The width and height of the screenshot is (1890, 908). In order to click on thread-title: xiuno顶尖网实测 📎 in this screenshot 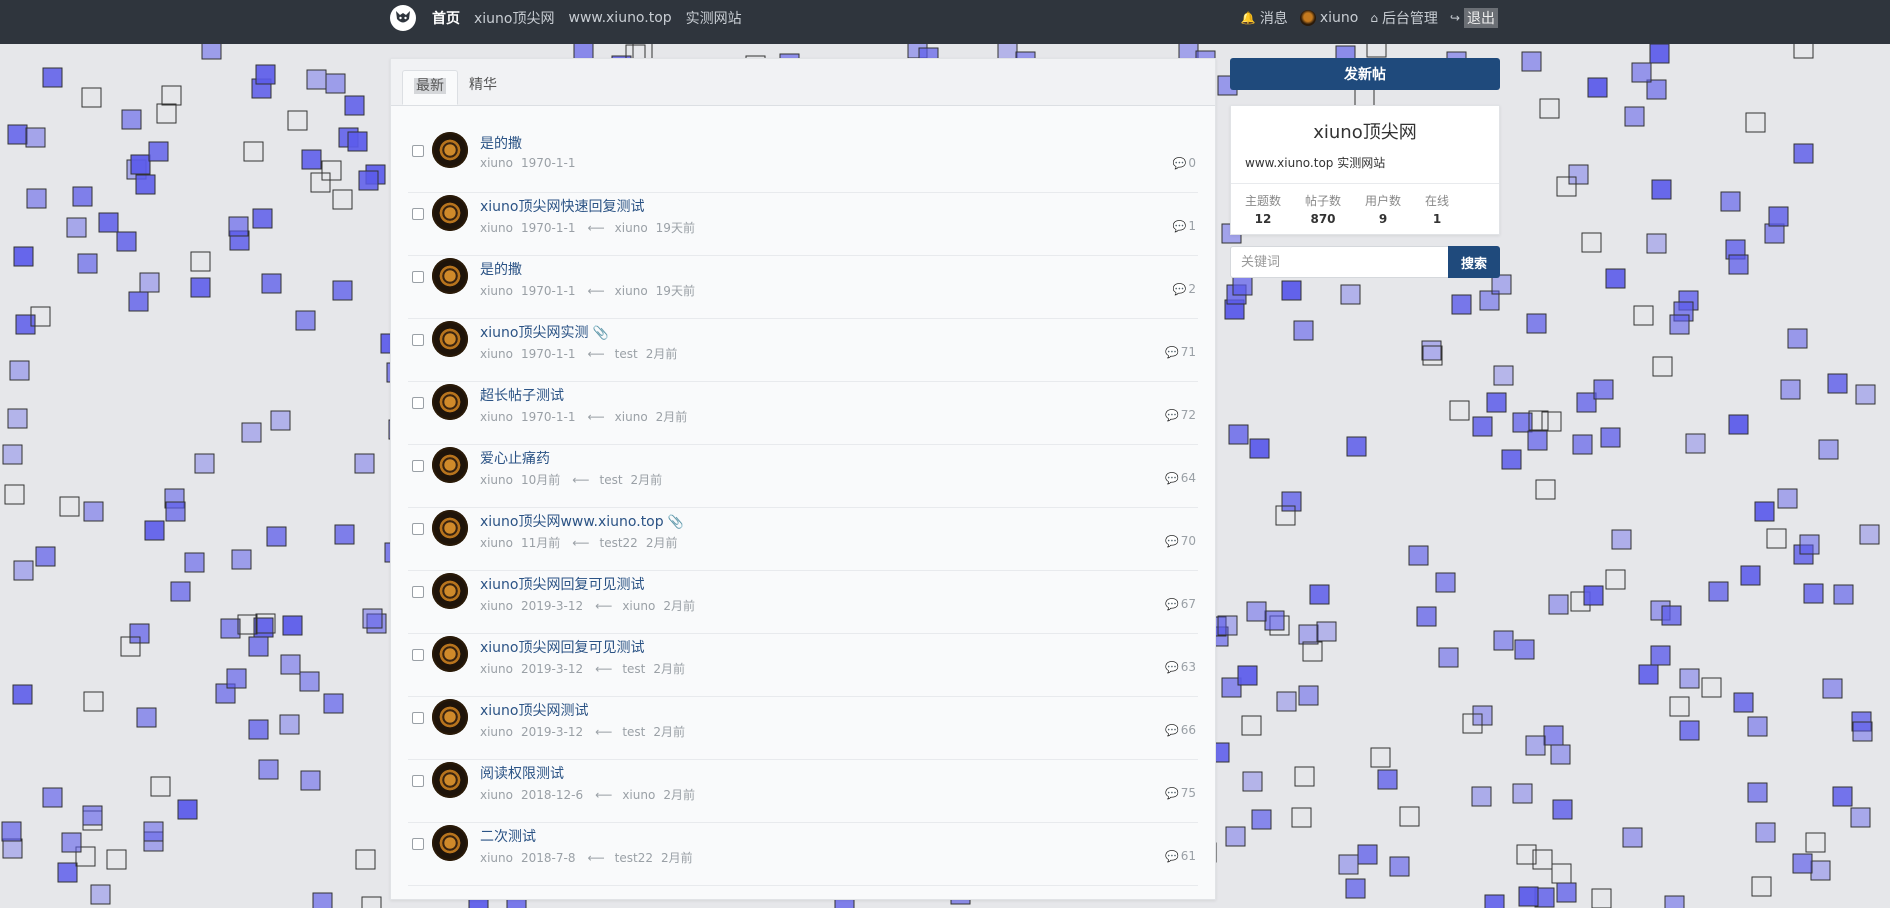, I will do `click(544, 332)`.